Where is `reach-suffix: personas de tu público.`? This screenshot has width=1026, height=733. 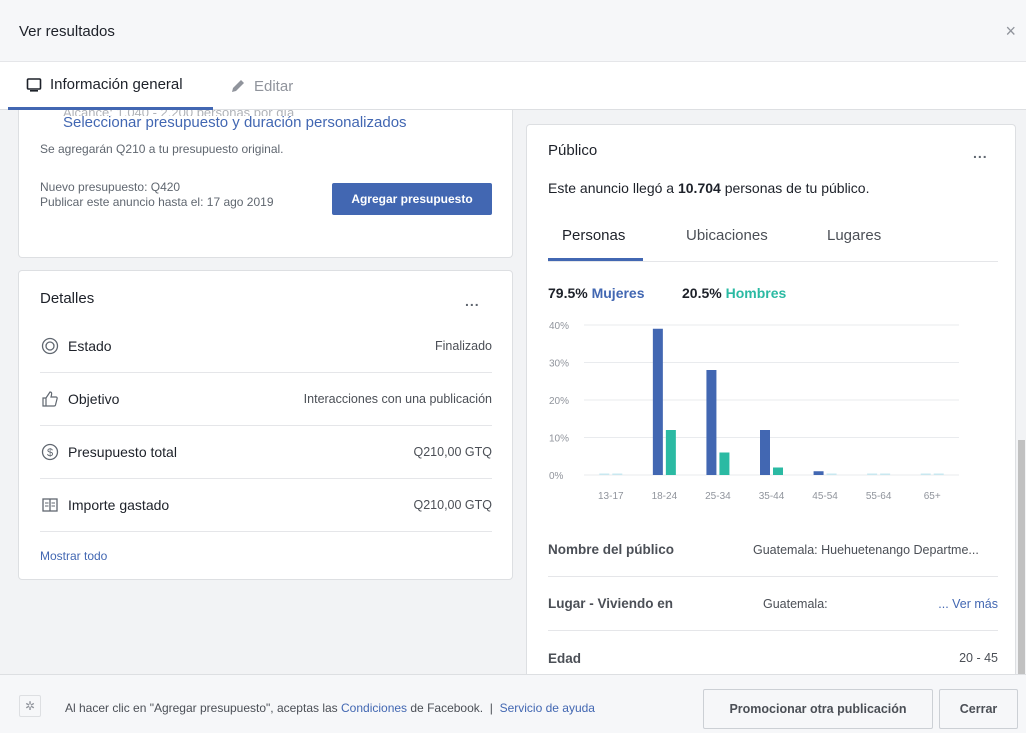 reach-suffix: personas de tu público. is located at coordinates (795, 188).